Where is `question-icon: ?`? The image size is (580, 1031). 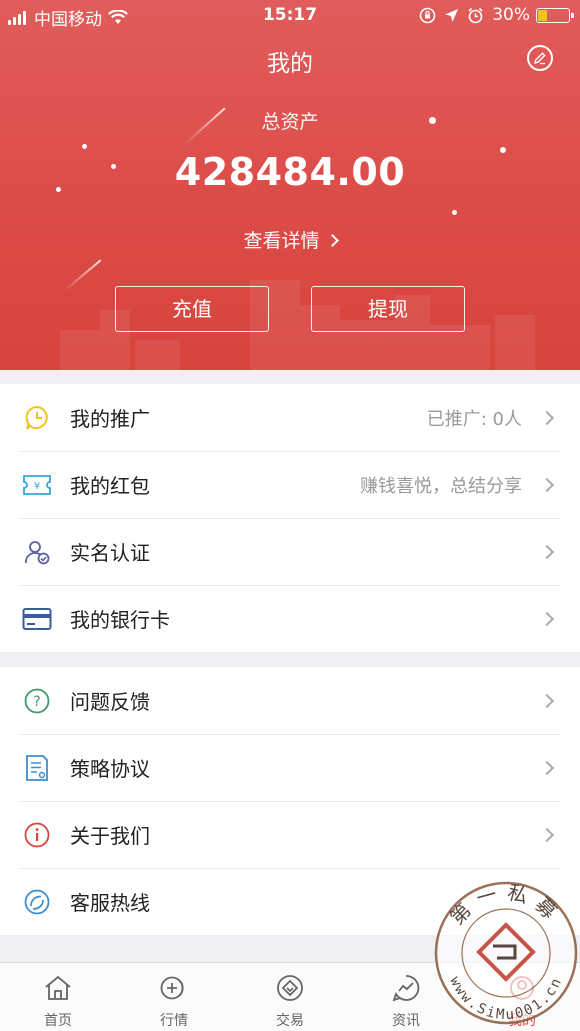 question-icon: ? is located at coordinates (37, 701).